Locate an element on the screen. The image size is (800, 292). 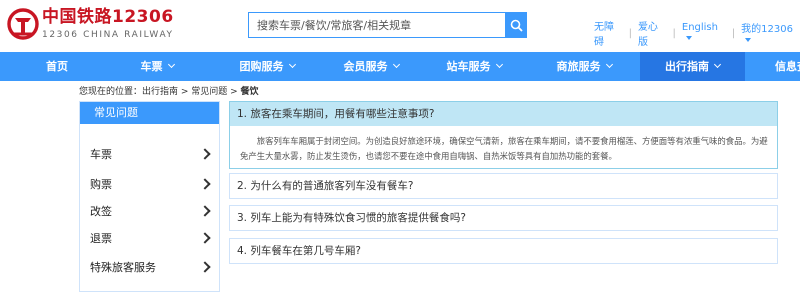
top-links: 无障碍 | 爱心版 | English | 我的12306 is located at coordinates (697, 33).